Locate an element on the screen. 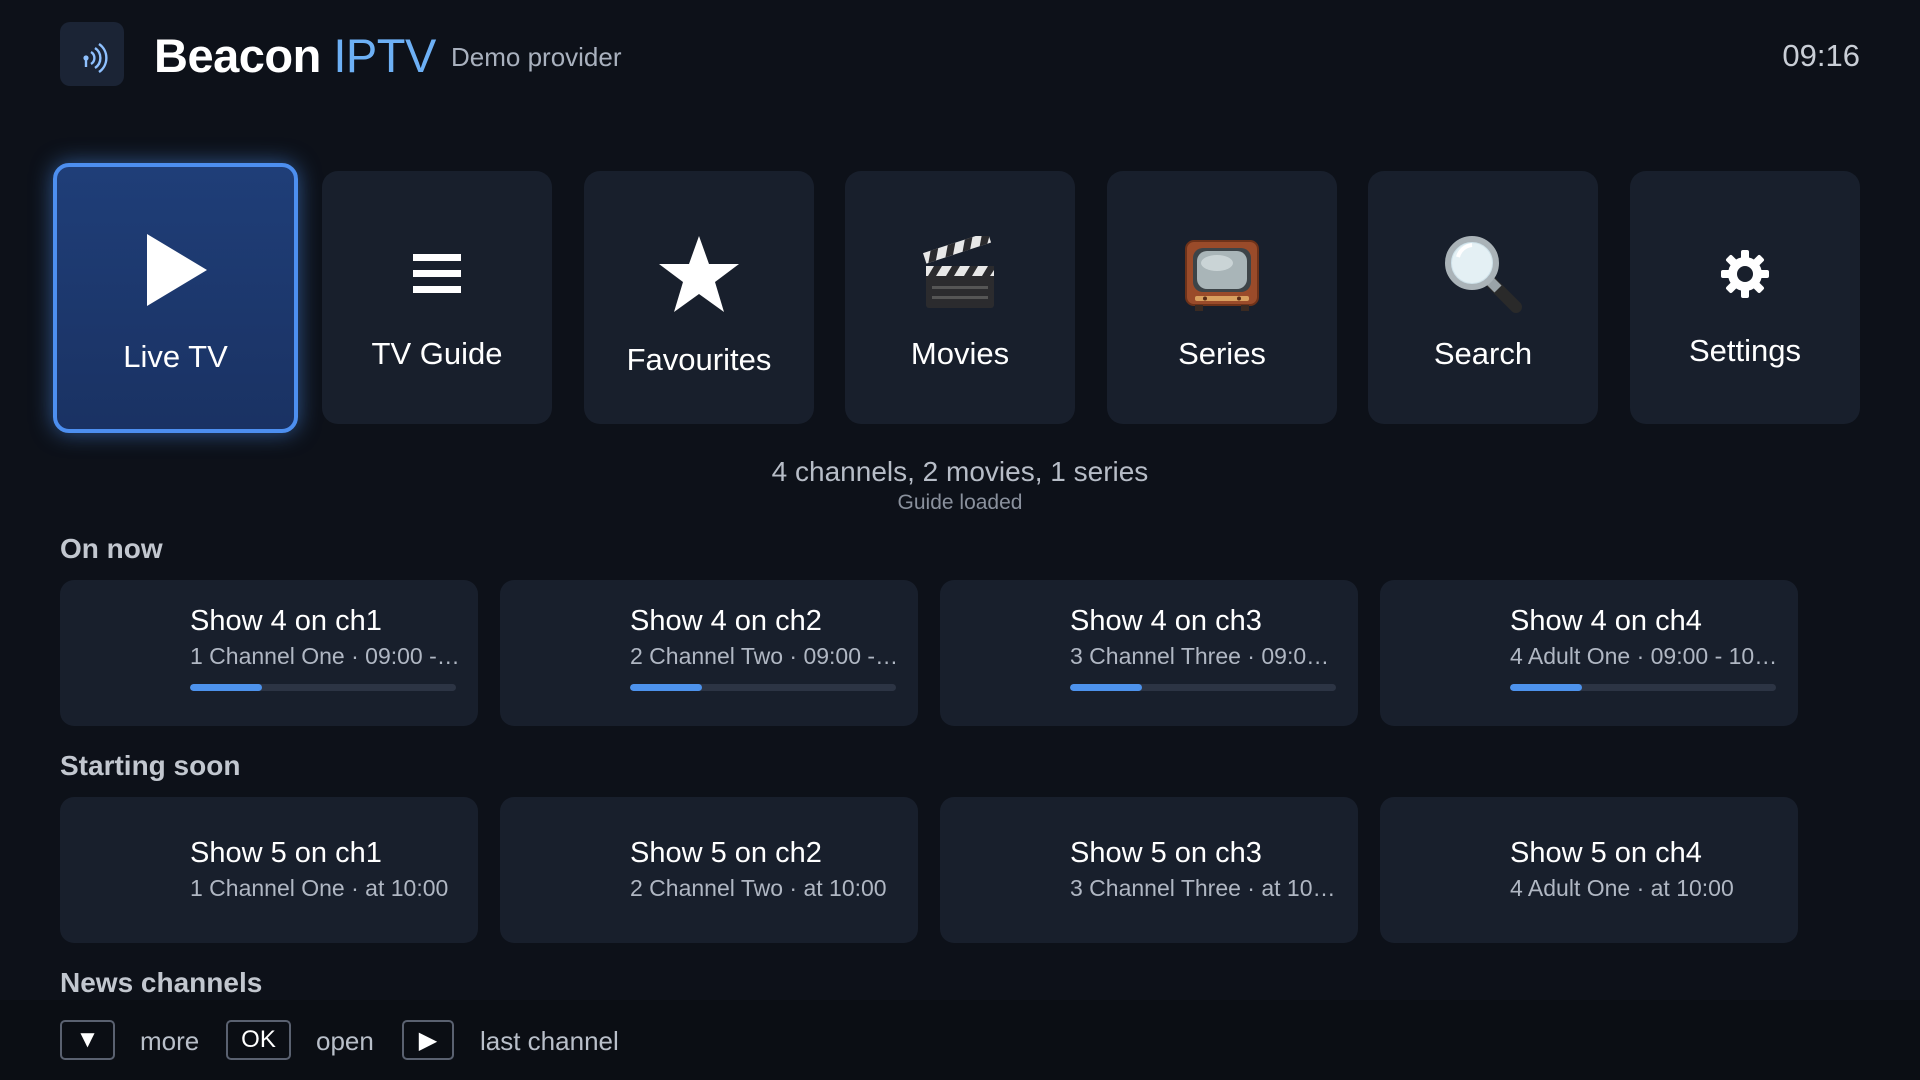 The width and height of the screenshot is (1920, 1080). footer-hints: ▼ more OK open ▶ last channel is located at coordinates (960, 1040).